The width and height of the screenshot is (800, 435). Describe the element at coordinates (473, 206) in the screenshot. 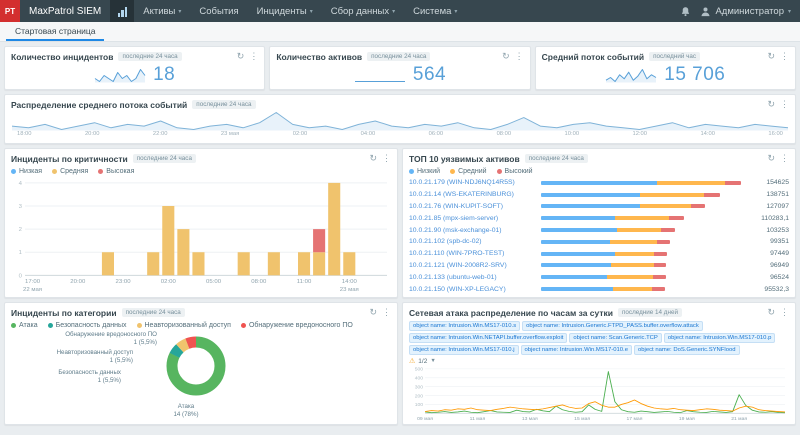

I see `asset-link: 10.0.21.76 (WIN-KUPIT-SOFT)` at that location.